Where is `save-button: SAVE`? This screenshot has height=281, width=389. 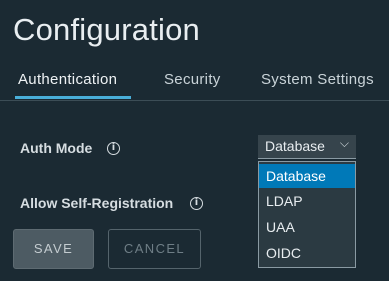 save-button: SAVE is located at coordinates (53, 249).